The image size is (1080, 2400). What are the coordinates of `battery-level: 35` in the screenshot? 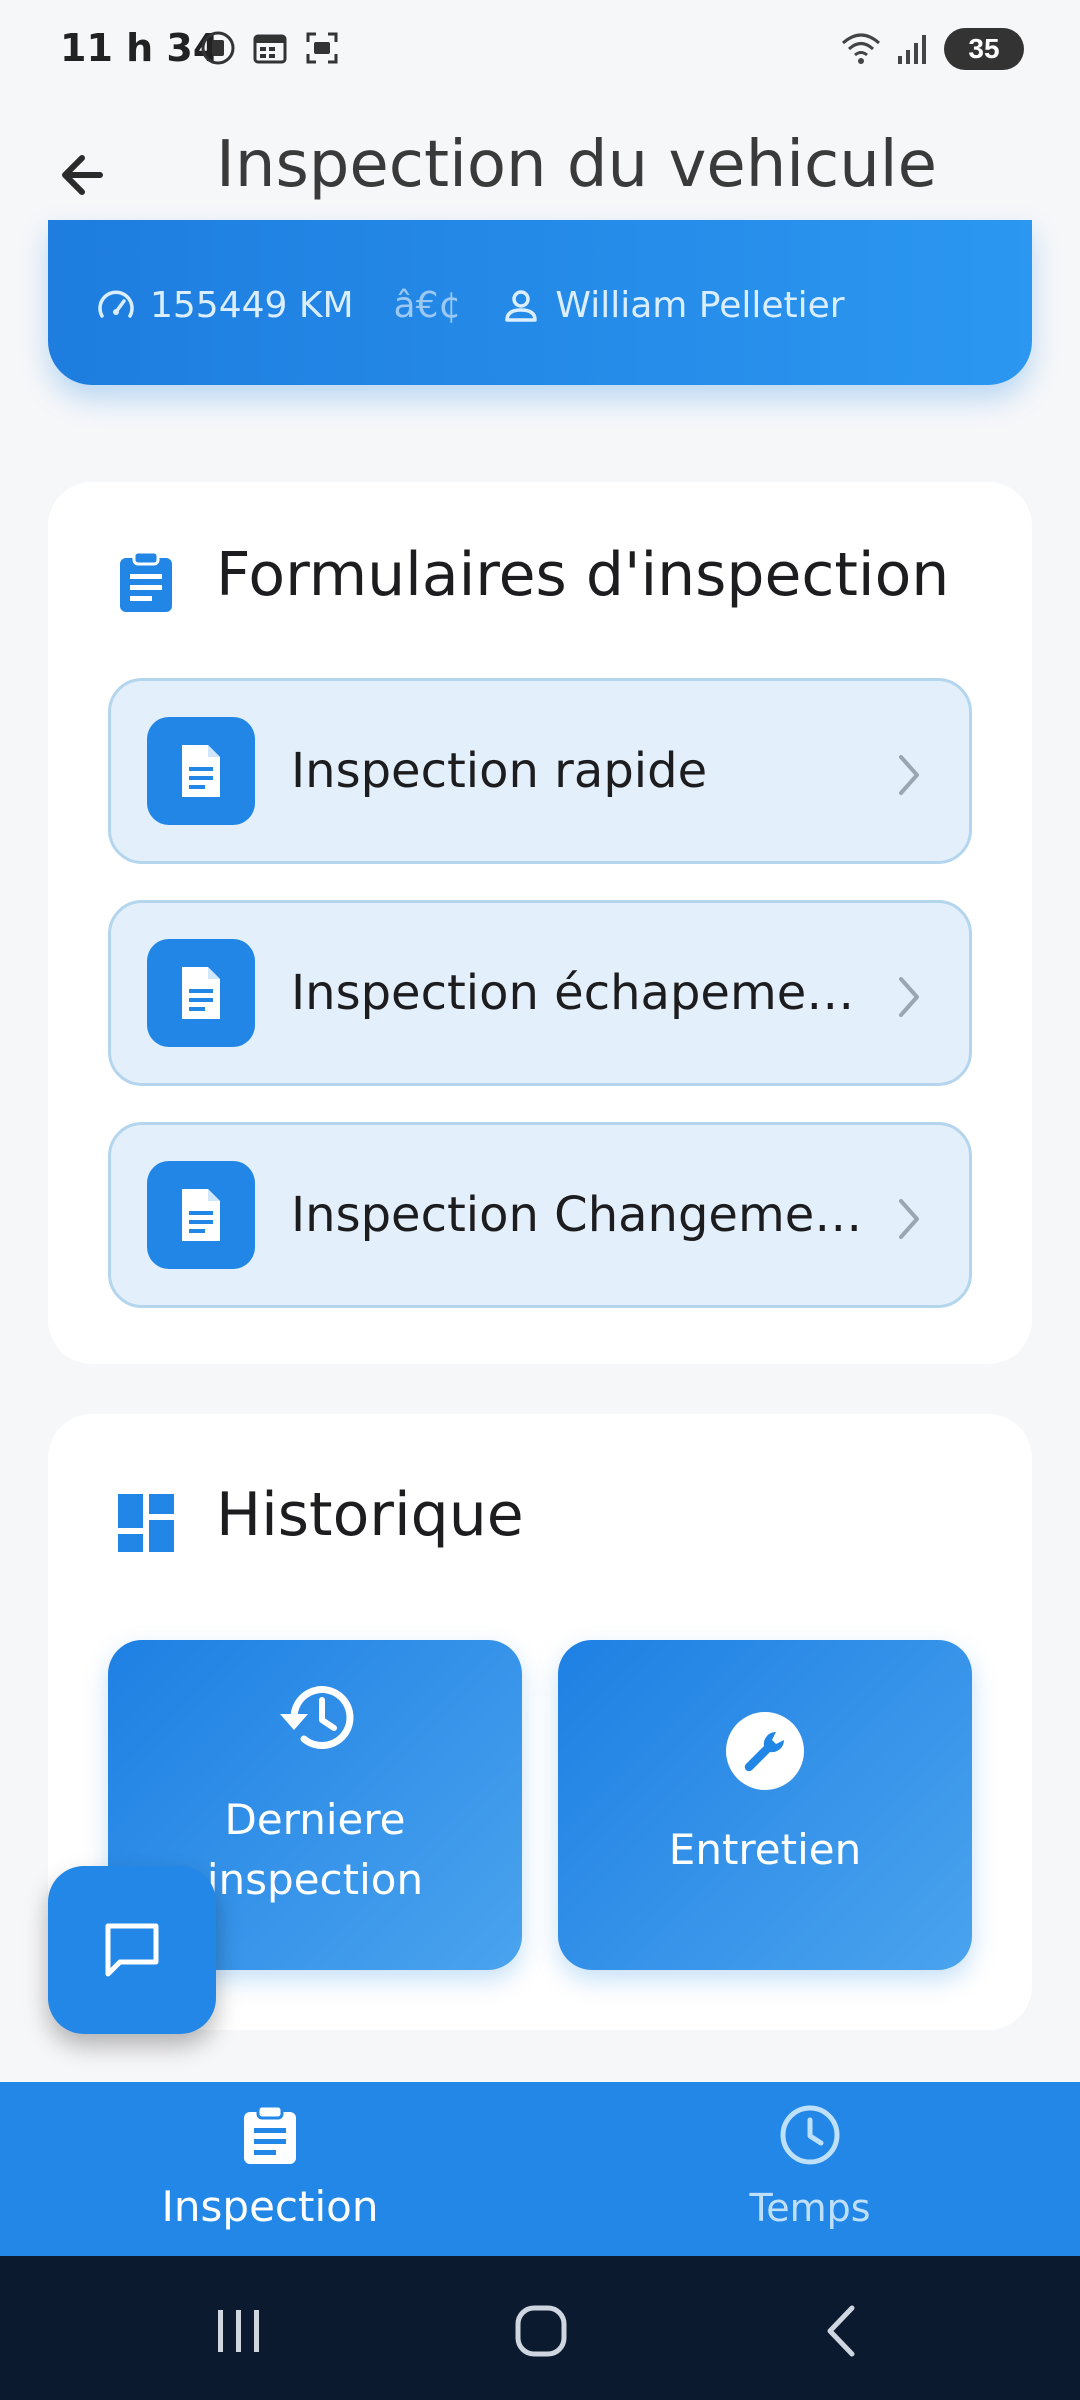 It's located at (984, 48).